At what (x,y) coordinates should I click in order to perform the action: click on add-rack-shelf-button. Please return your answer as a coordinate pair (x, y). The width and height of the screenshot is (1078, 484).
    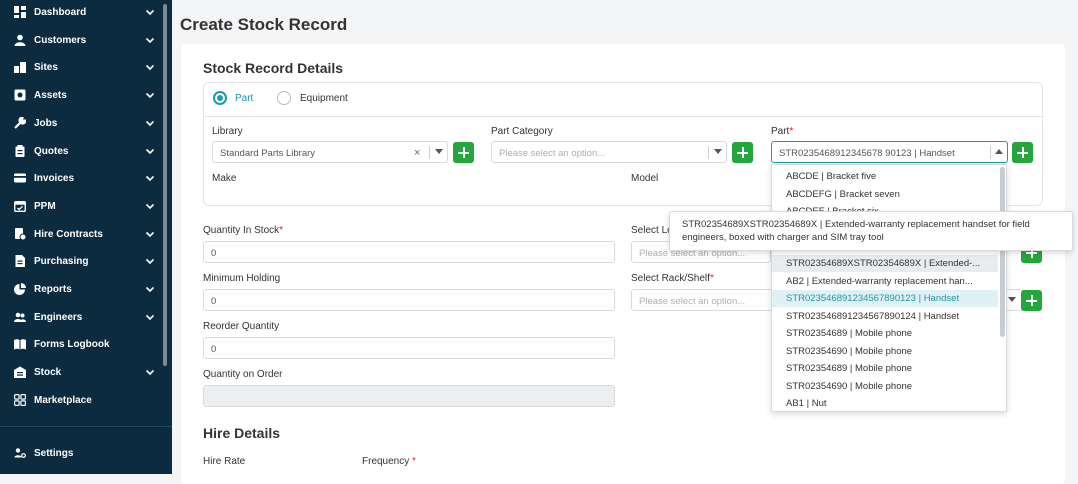
    Looking at the image, I should click on (1031, 300).